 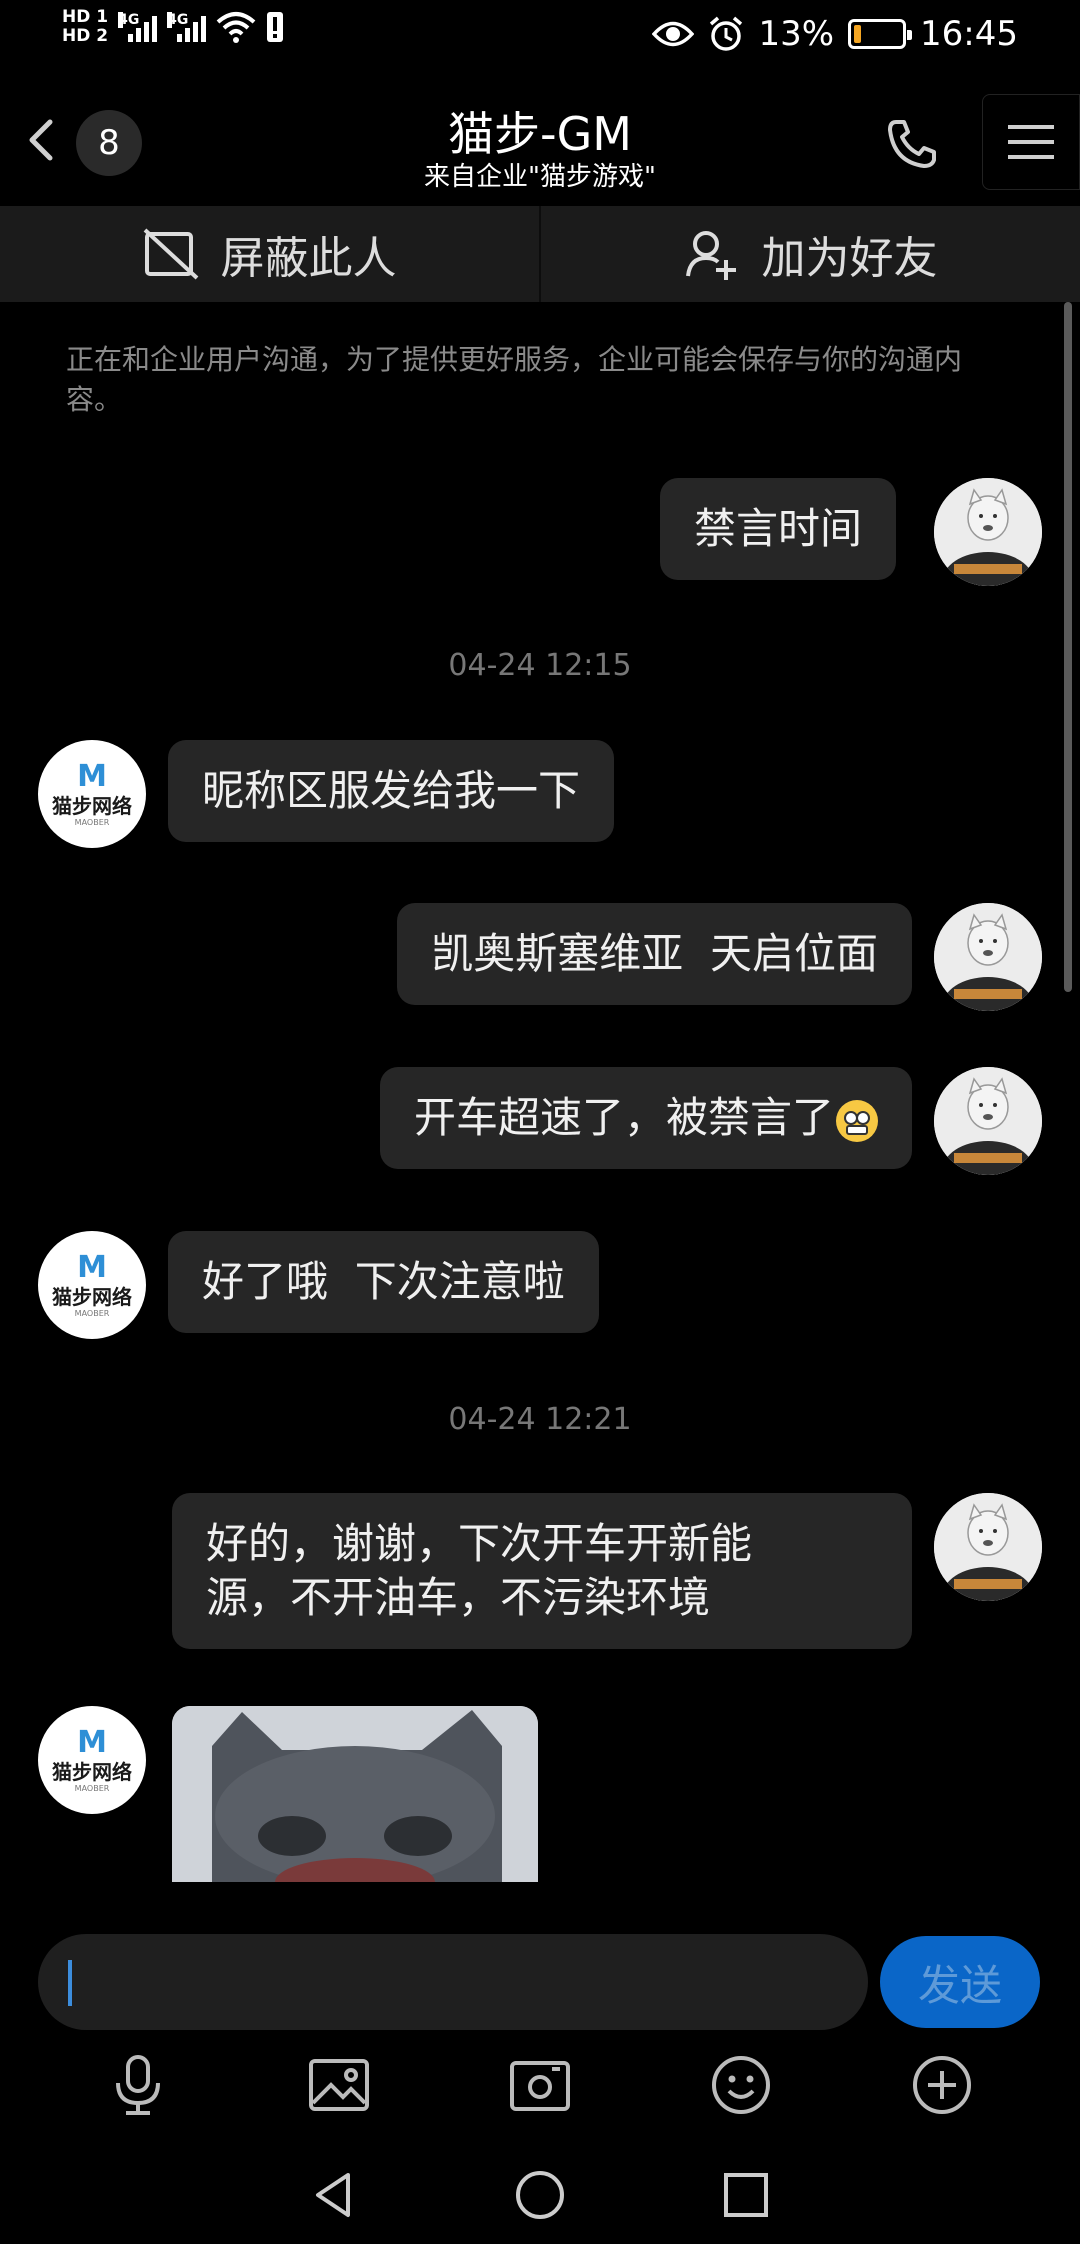 I want to click on clock: 16:45, so click(x=969, y=34).